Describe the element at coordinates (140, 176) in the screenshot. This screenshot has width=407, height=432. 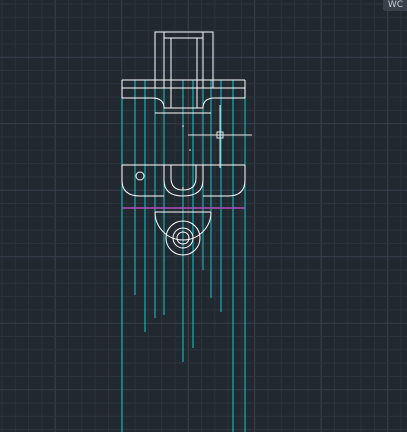
I see `small-hole` at that location.